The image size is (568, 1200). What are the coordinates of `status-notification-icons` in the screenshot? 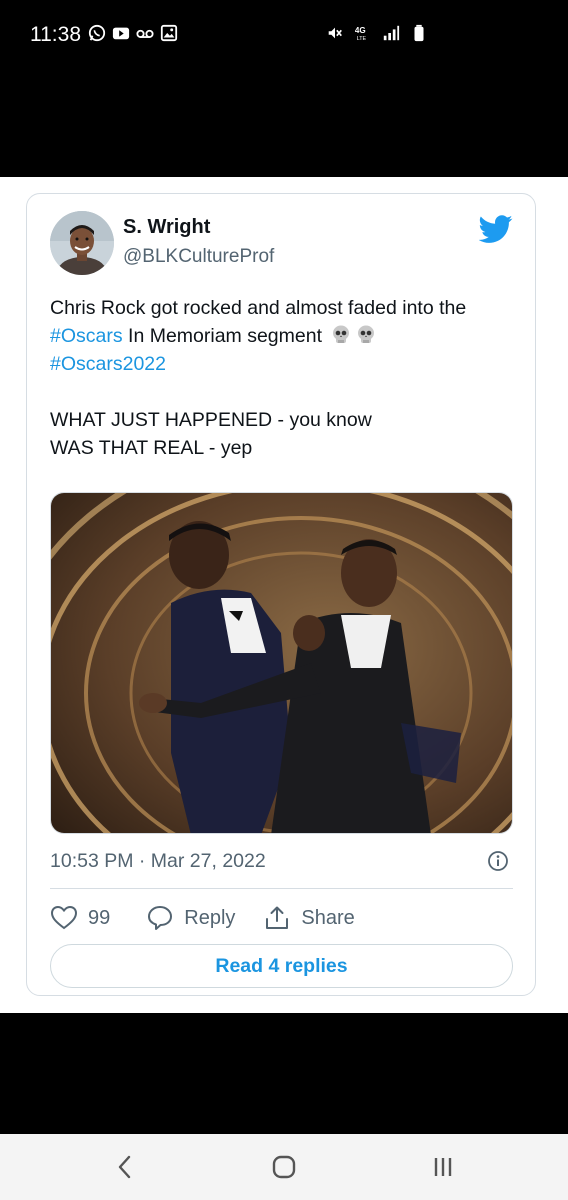 It's located at (133, 33).